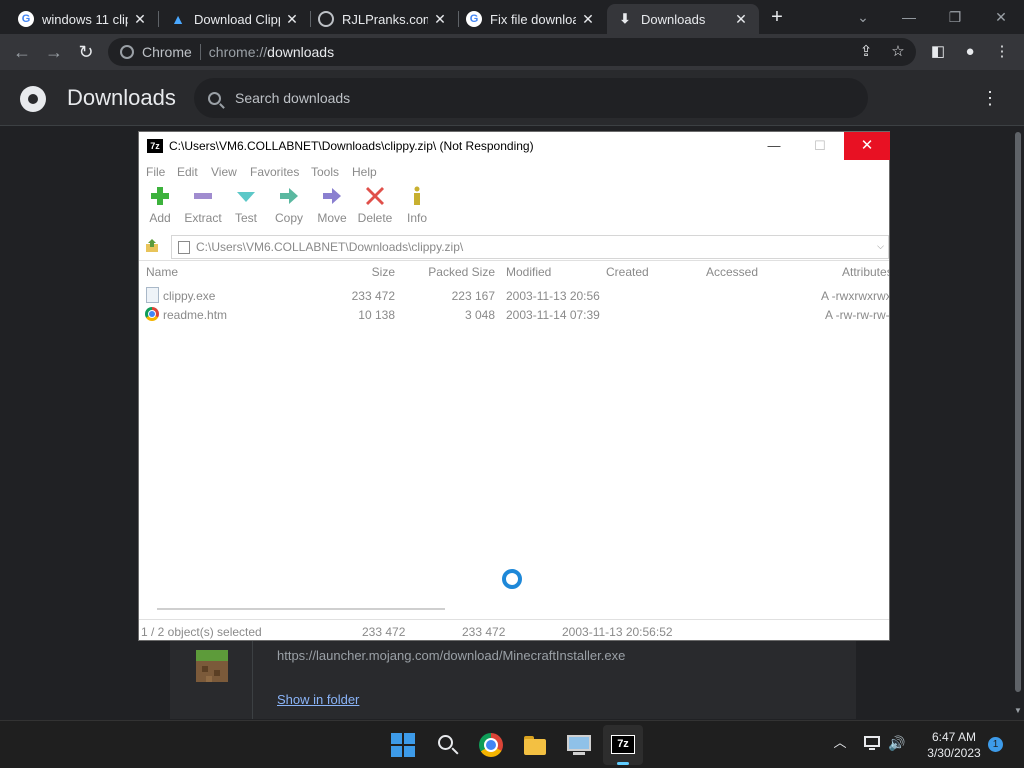 The image size is (1024, 768). What do you see at coordinates (579, 745) in the screenshot?
I see `control-panel-icon` at bounding box center [579, 745].